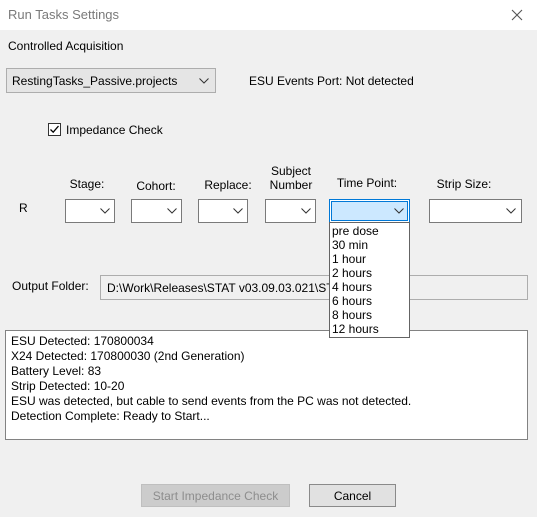 The height and width of the screenshot is (517, 537). I want to click on time-point-option: 2 hours, so click(352, 273).